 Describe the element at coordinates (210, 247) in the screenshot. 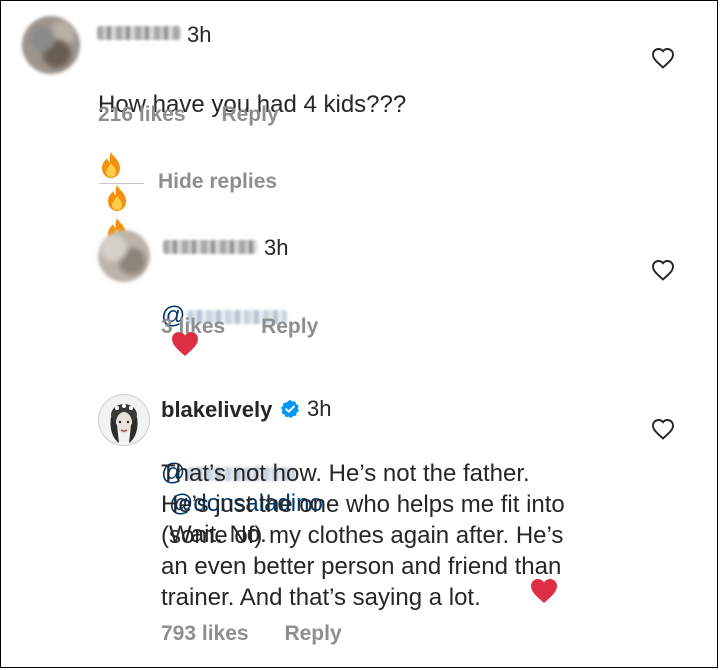

I see `replier-username-blurred` at that location.